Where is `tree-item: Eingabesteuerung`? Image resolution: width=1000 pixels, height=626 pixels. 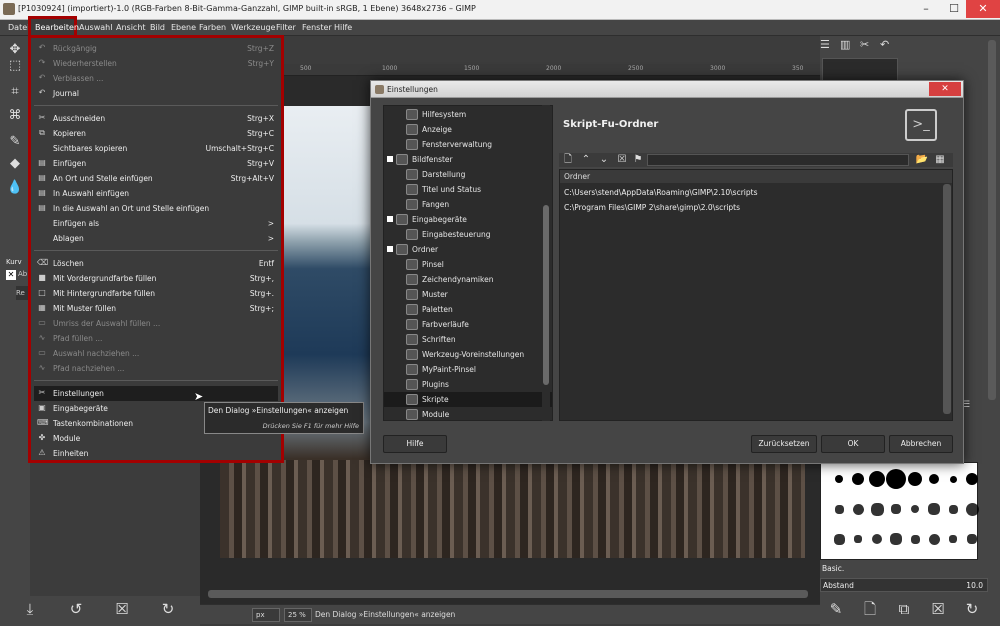
tree-item: Eingabesteuerung is located at coordinates (468, 234).